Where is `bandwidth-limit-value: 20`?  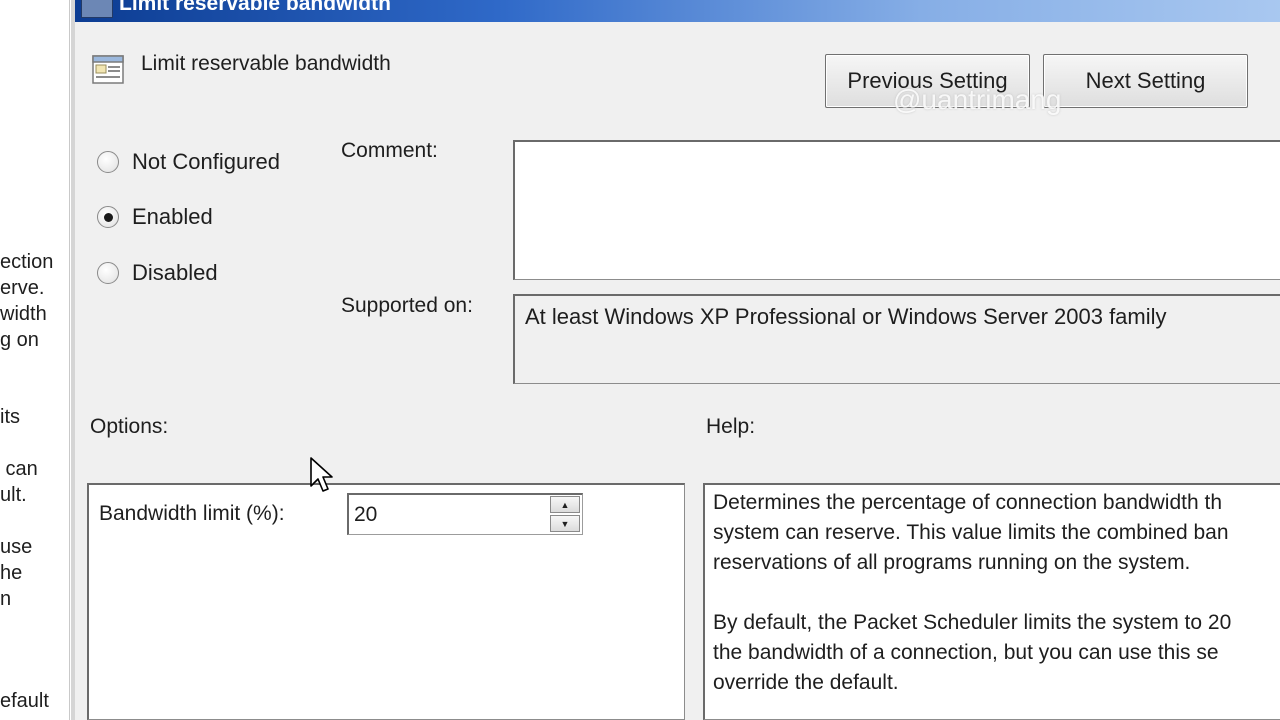 bandwidth-limit-value: 20 is located at coordinates (365, 515).